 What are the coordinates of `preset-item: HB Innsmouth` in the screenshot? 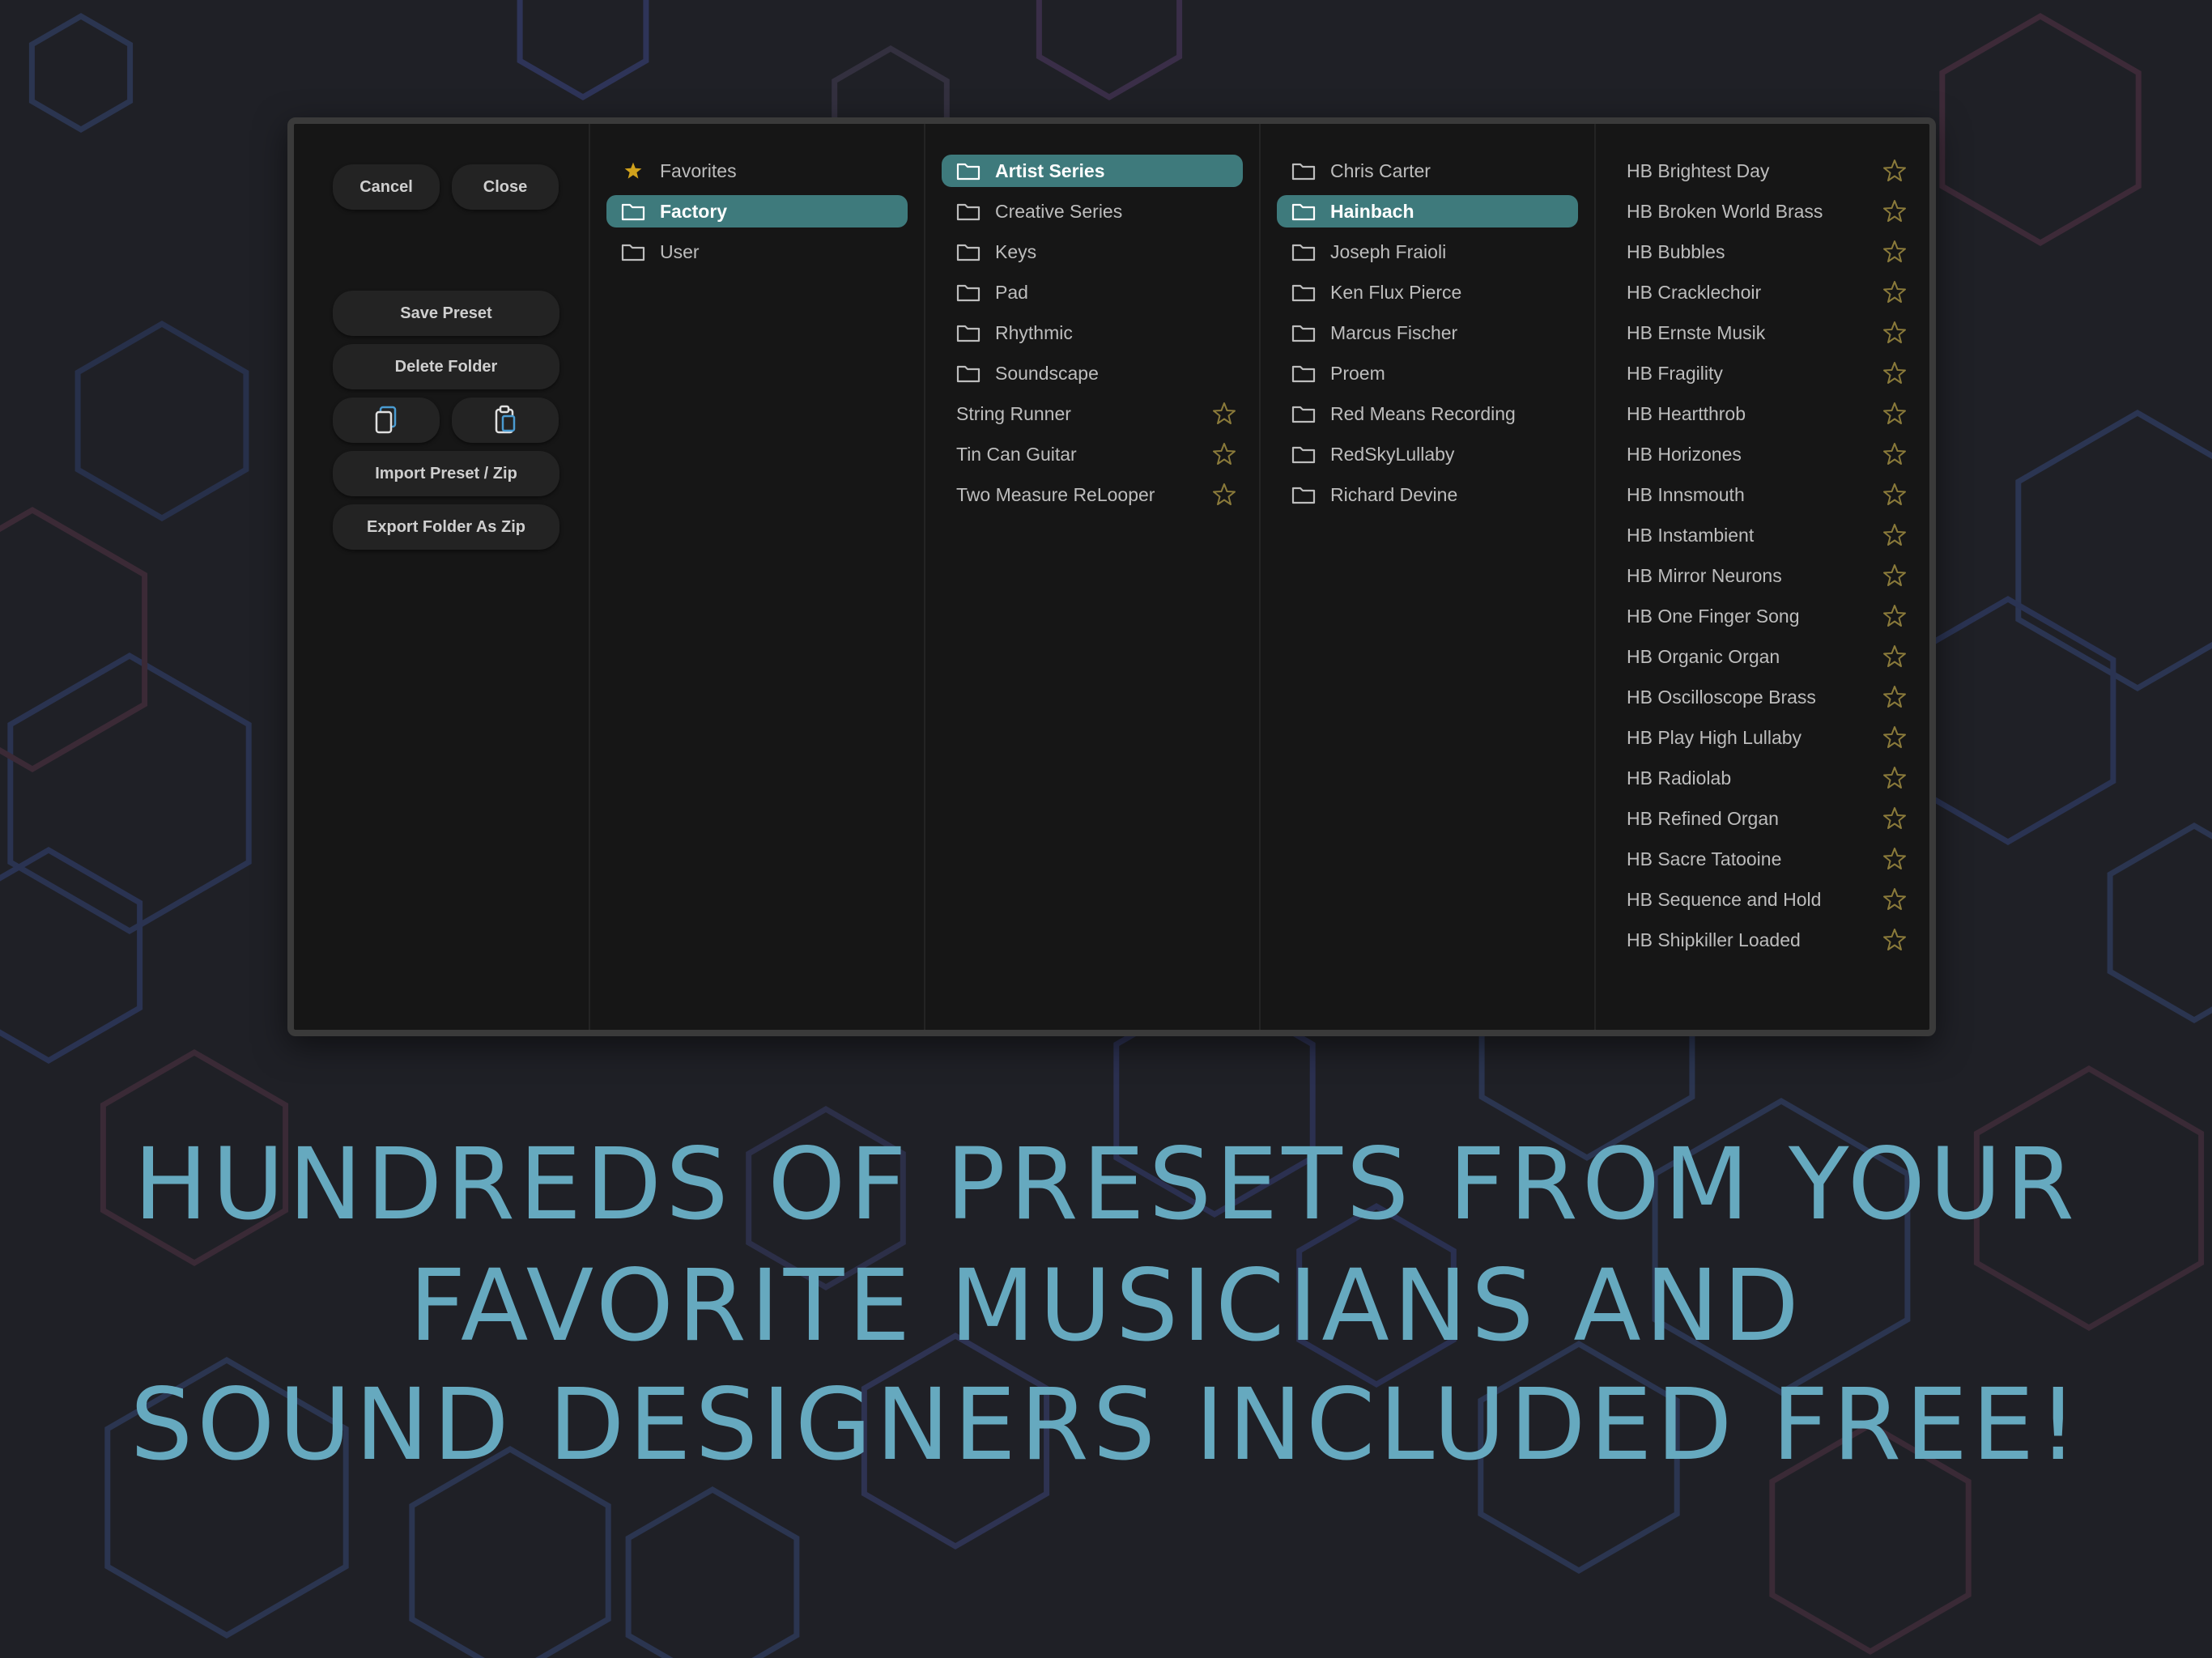 It's located at (1763, 494).